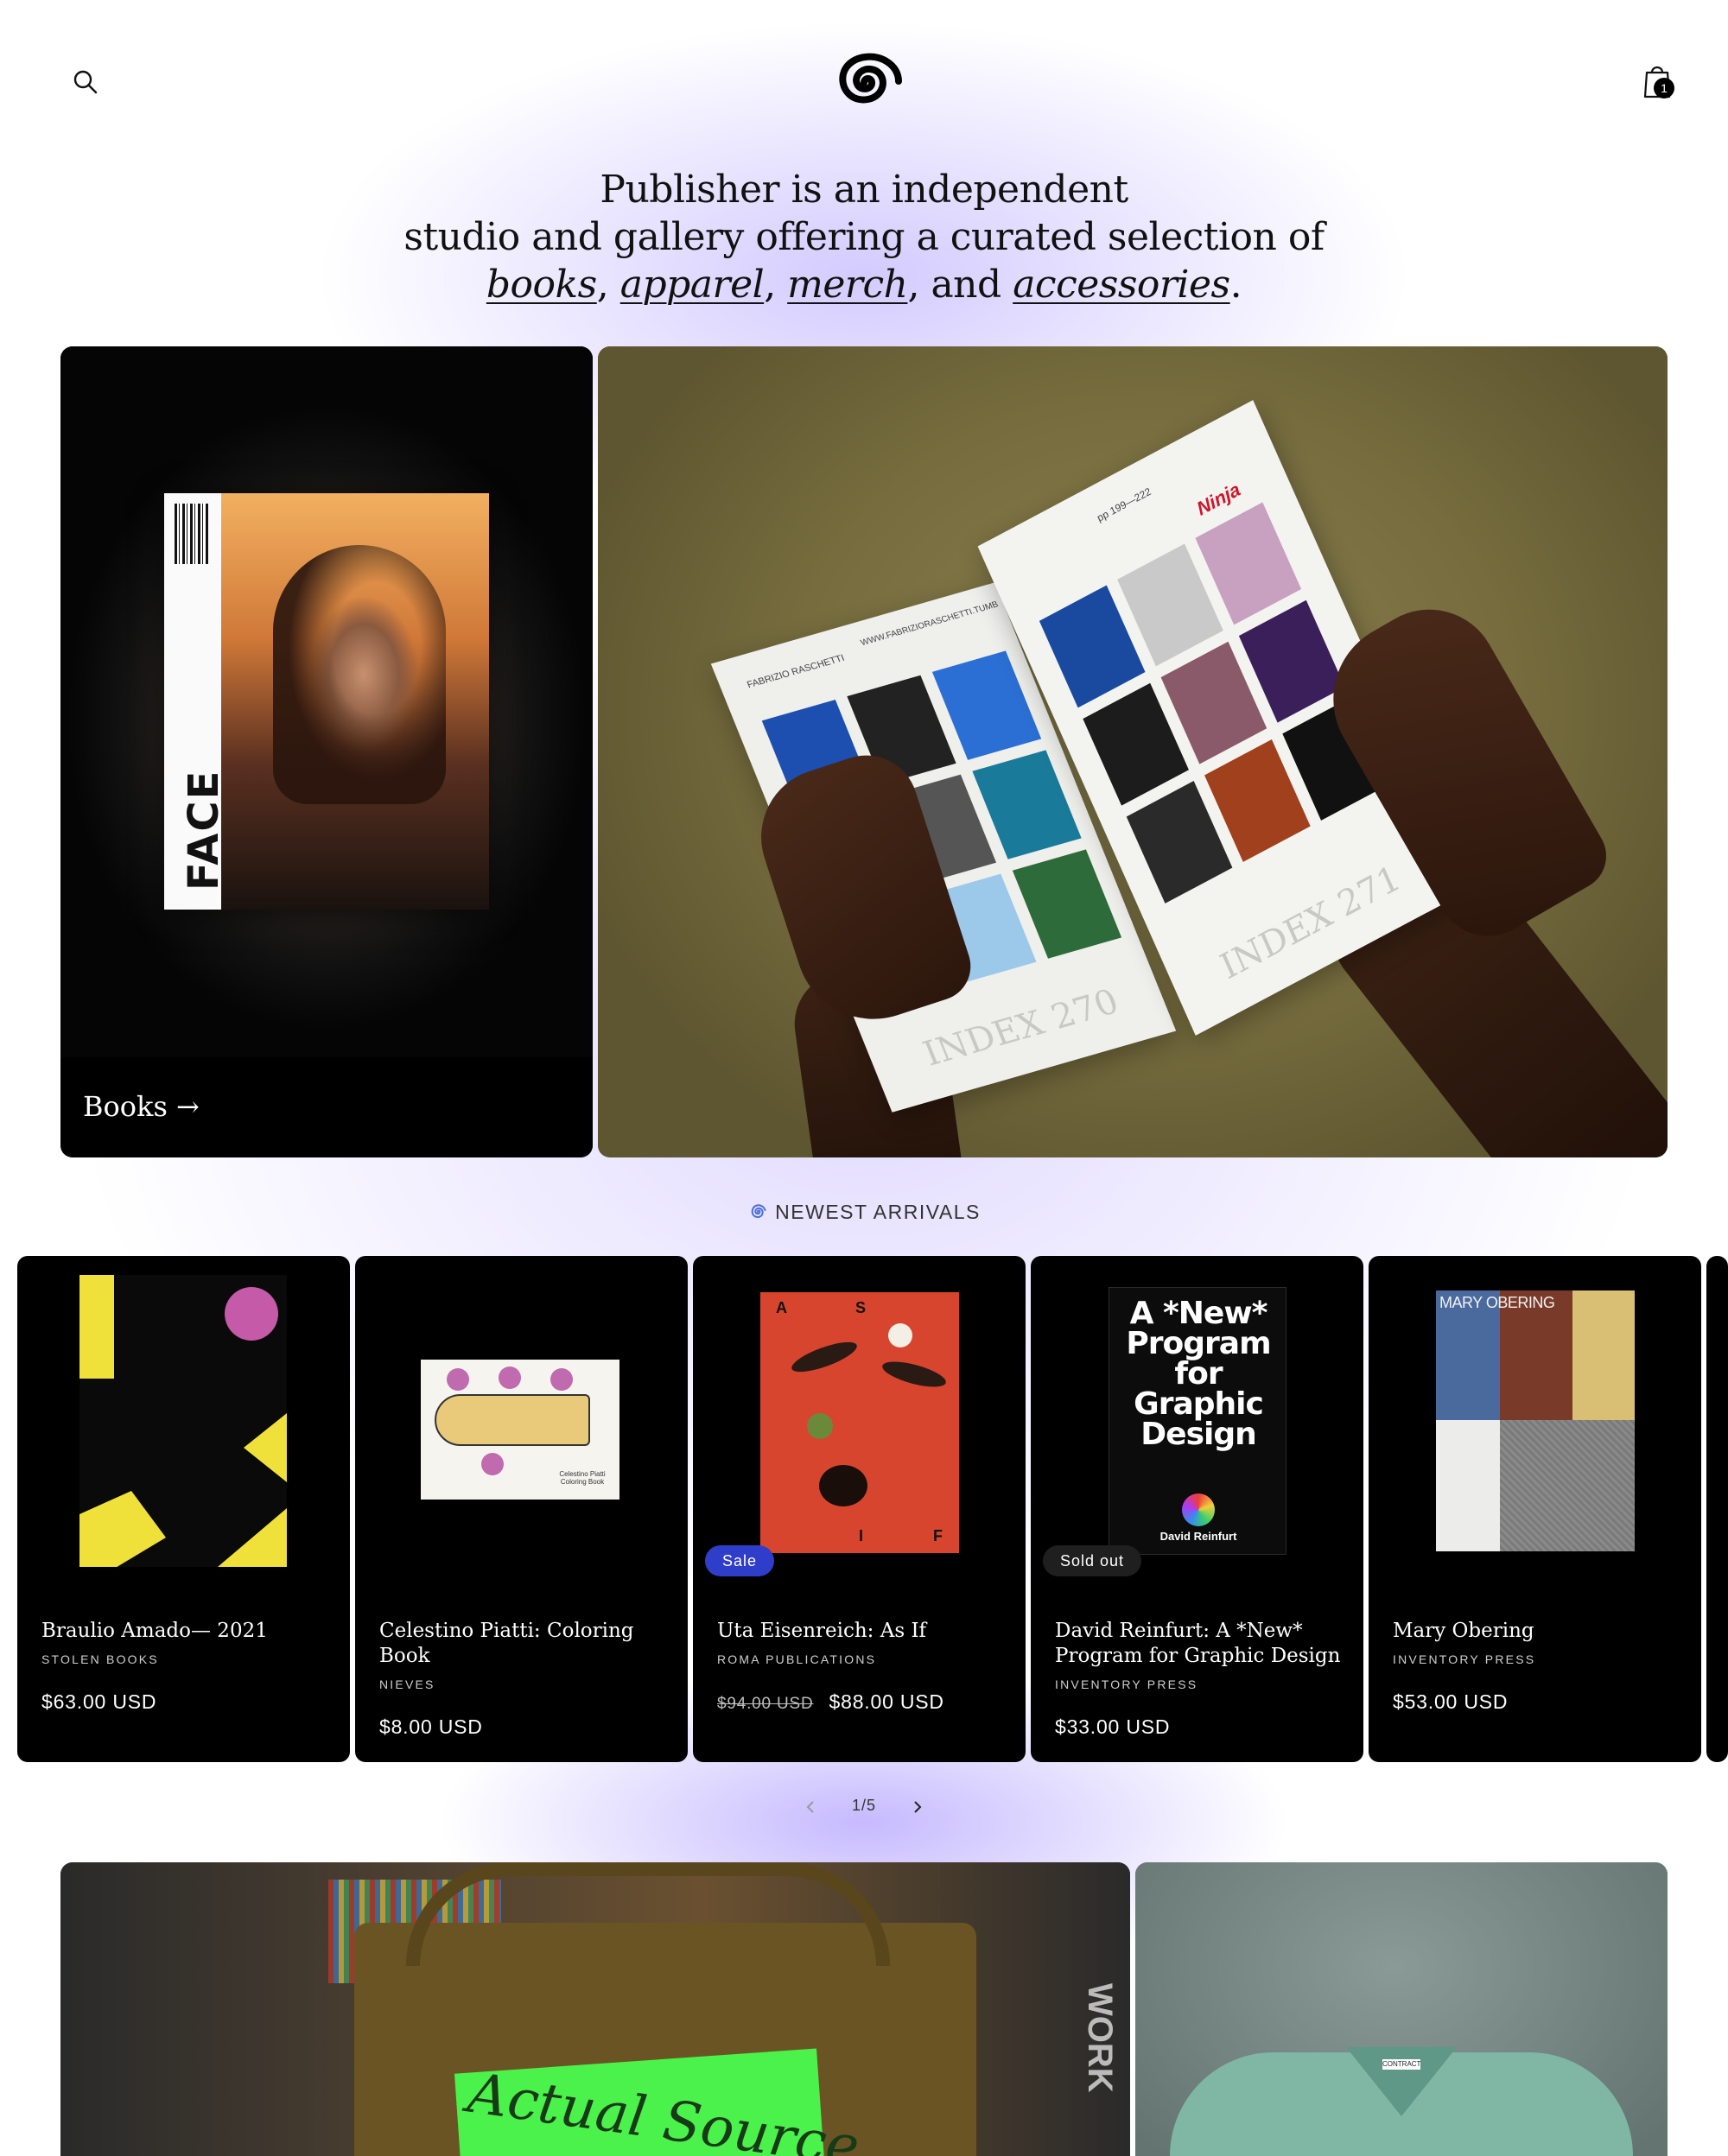 The width and height of the screenshot is (1728, 2156). I want to click on product-card-partial, so click(1717, 1509).